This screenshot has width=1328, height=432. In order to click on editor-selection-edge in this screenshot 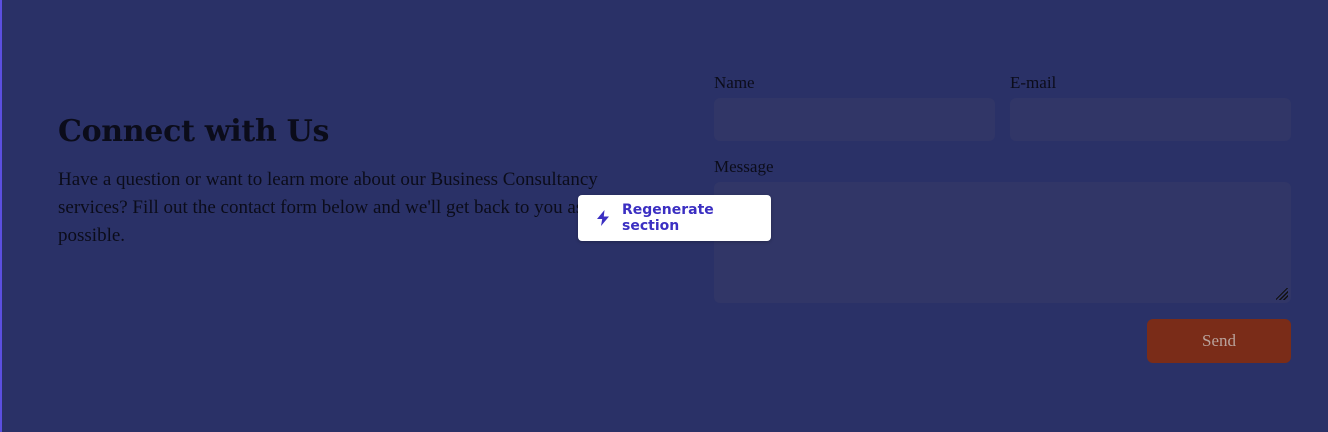, I will do `click(1, 216)`.